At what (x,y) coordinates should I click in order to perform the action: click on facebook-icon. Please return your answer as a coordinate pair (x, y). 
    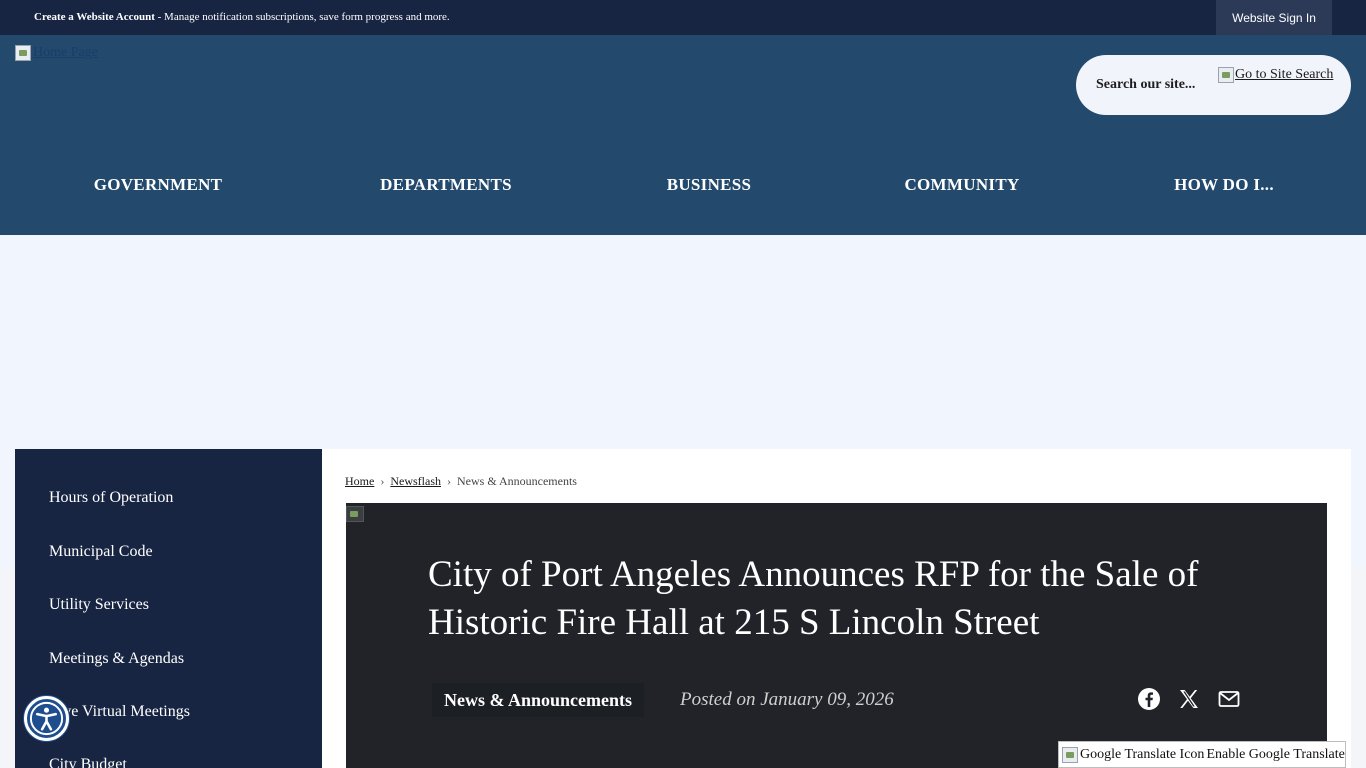
    Looking at the image, I should click on (1149, 699).